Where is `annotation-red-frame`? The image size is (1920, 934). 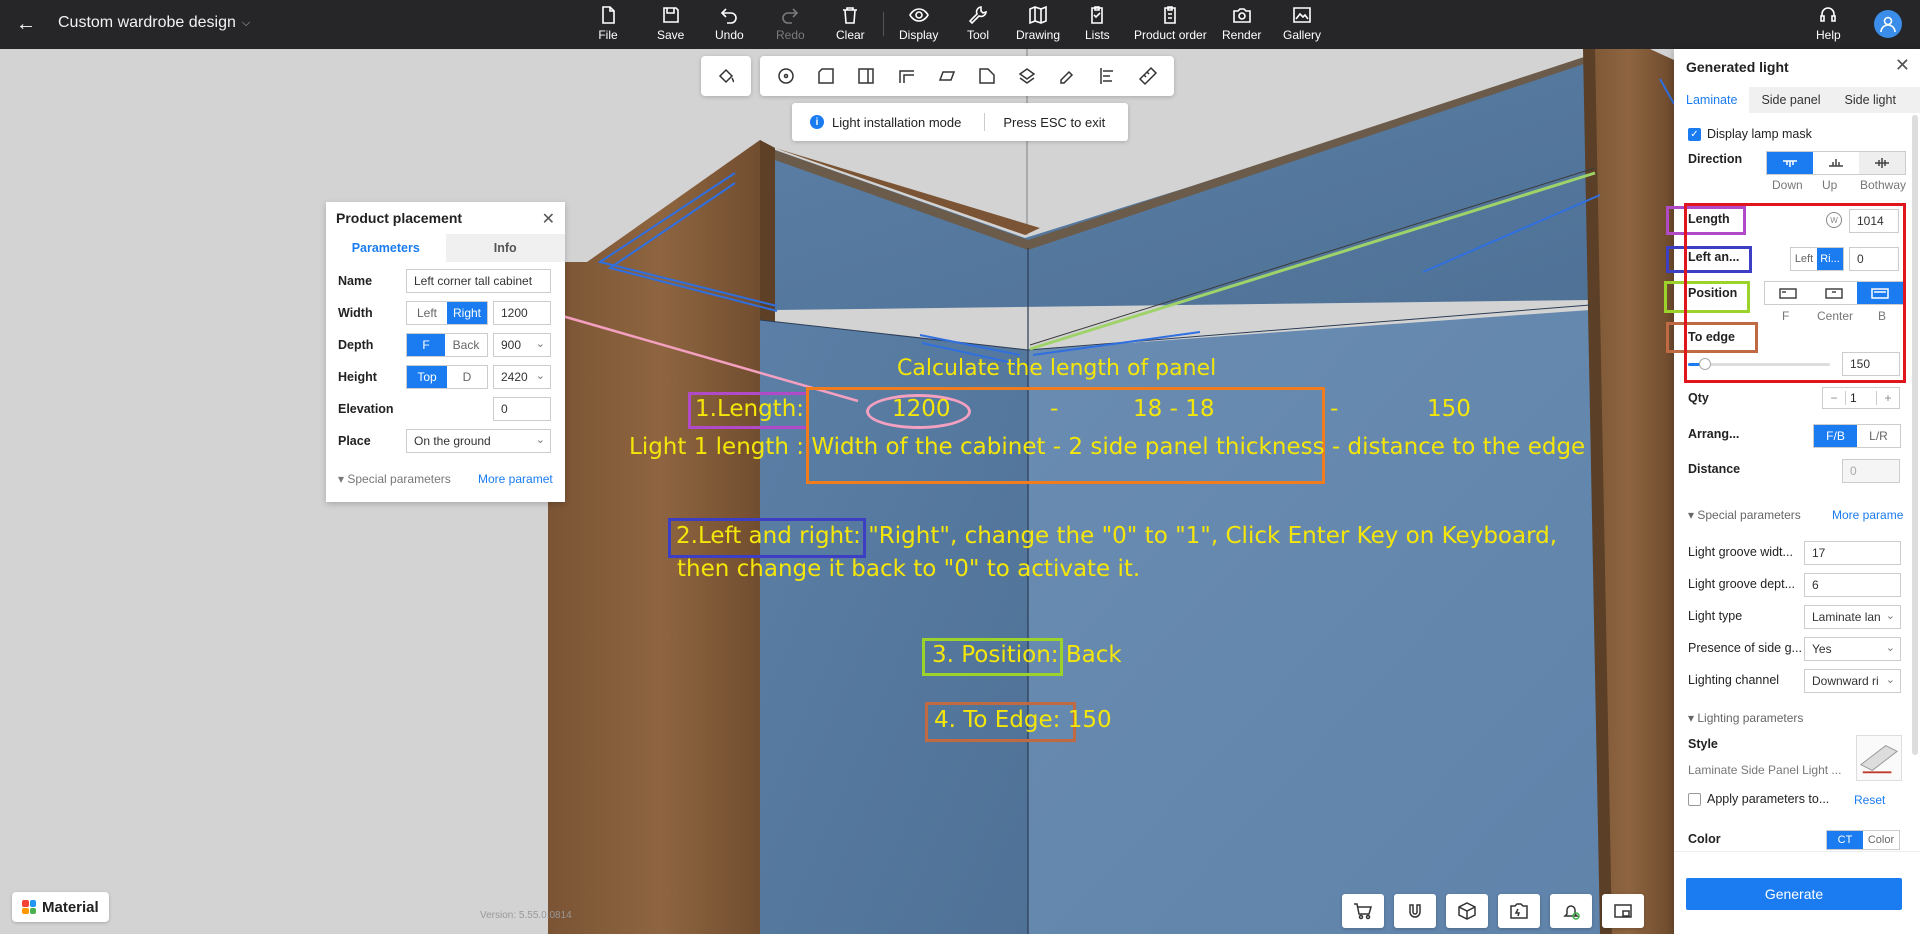
annotation-red-frame is located at coordinates (1795, 293).